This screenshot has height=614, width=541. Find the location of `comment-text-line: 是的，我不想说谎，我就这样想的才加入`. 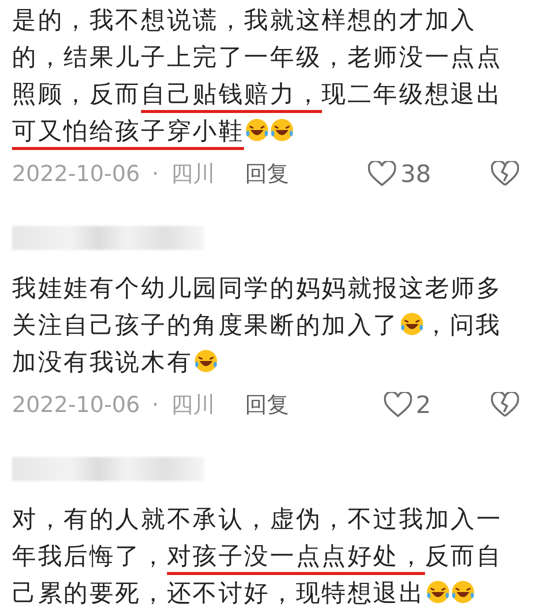

comment-text-line: 是的，我不想说谎，我就这样想的才加入 is located at coordinates (245, 20).